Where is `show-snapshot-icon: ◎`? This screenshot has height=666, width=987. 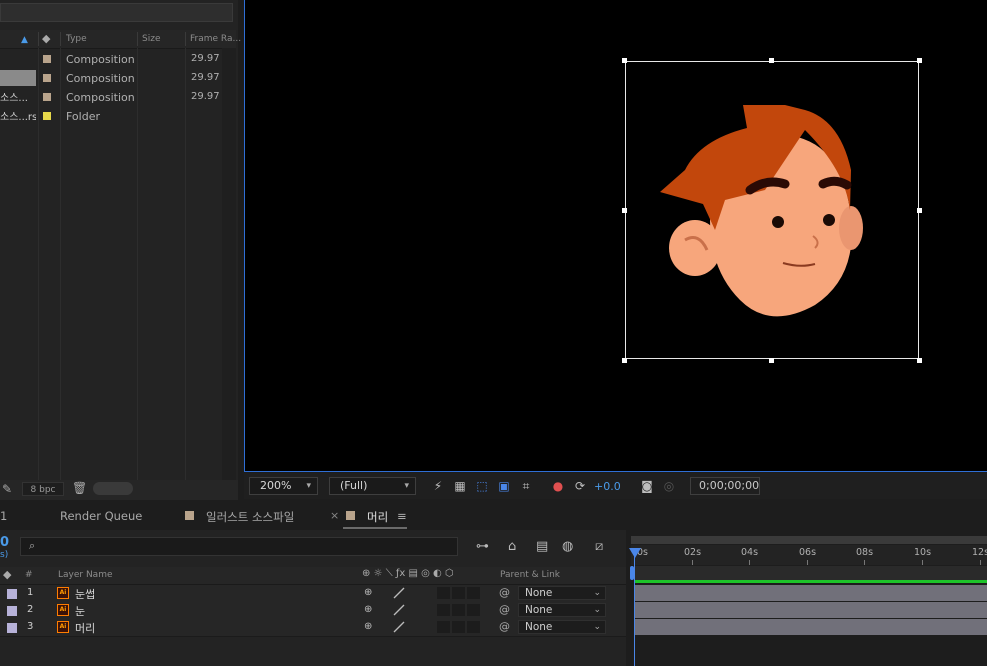
show-snapshot-icon: ◎ is located at coordinates (669, 486).